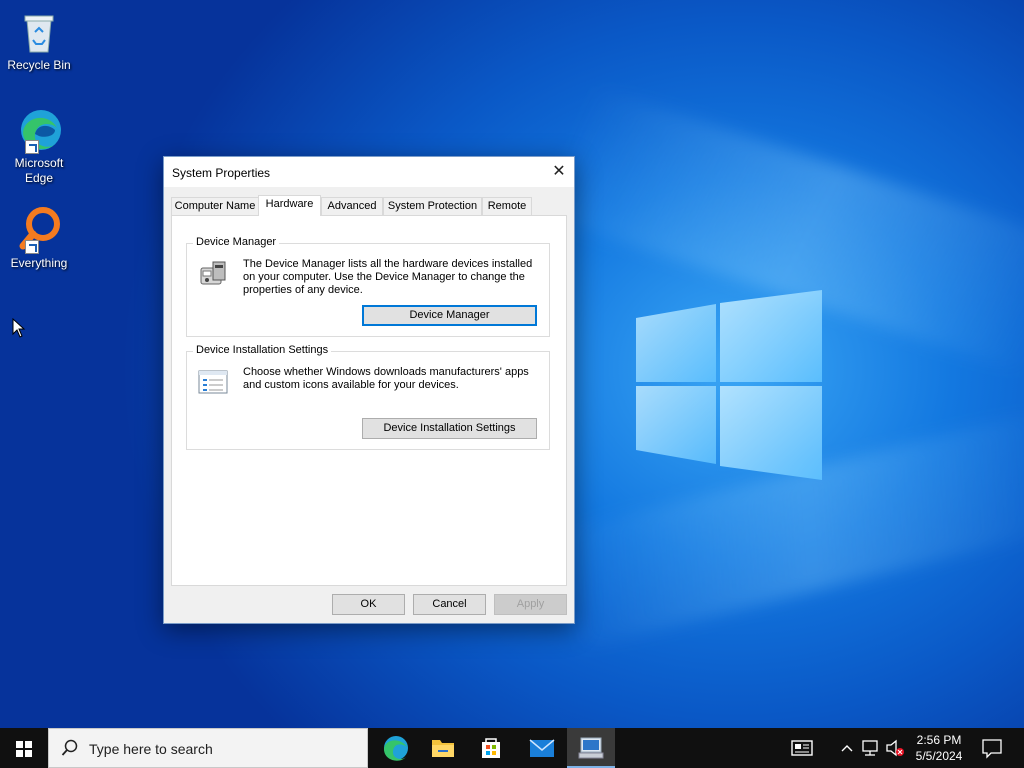  What do you see at coordinates (939, 756) in the screenshot?
I see `clock-date: 5/5/2024` at bounding box center [939, 756].